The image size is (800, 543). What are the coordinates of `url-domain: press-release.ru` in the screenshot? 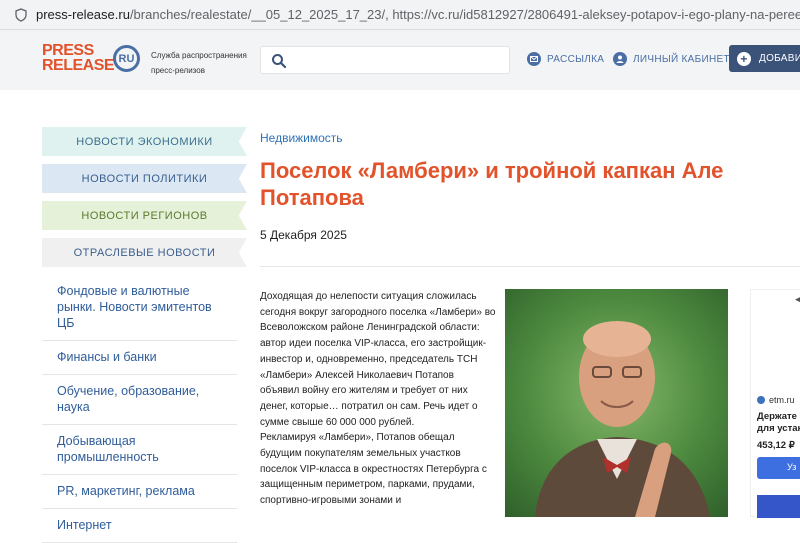 It's located at (83, 14).